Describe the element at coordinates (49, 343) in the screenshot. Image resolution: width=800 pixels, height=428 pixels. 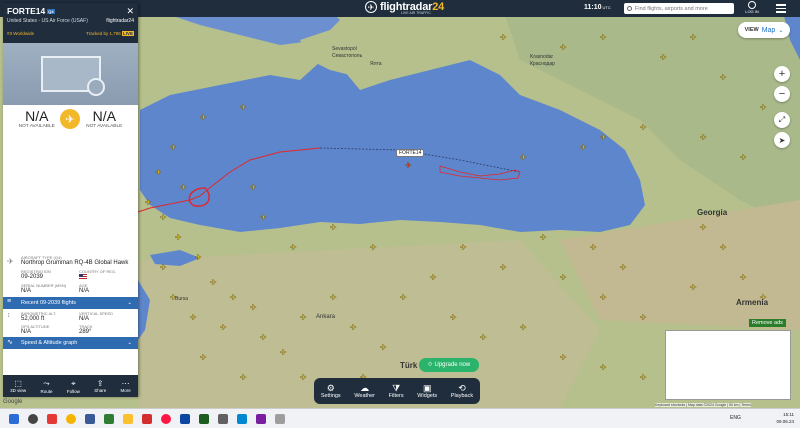
I see `speed-graph-label: Speed & Altitude graph` at that location.